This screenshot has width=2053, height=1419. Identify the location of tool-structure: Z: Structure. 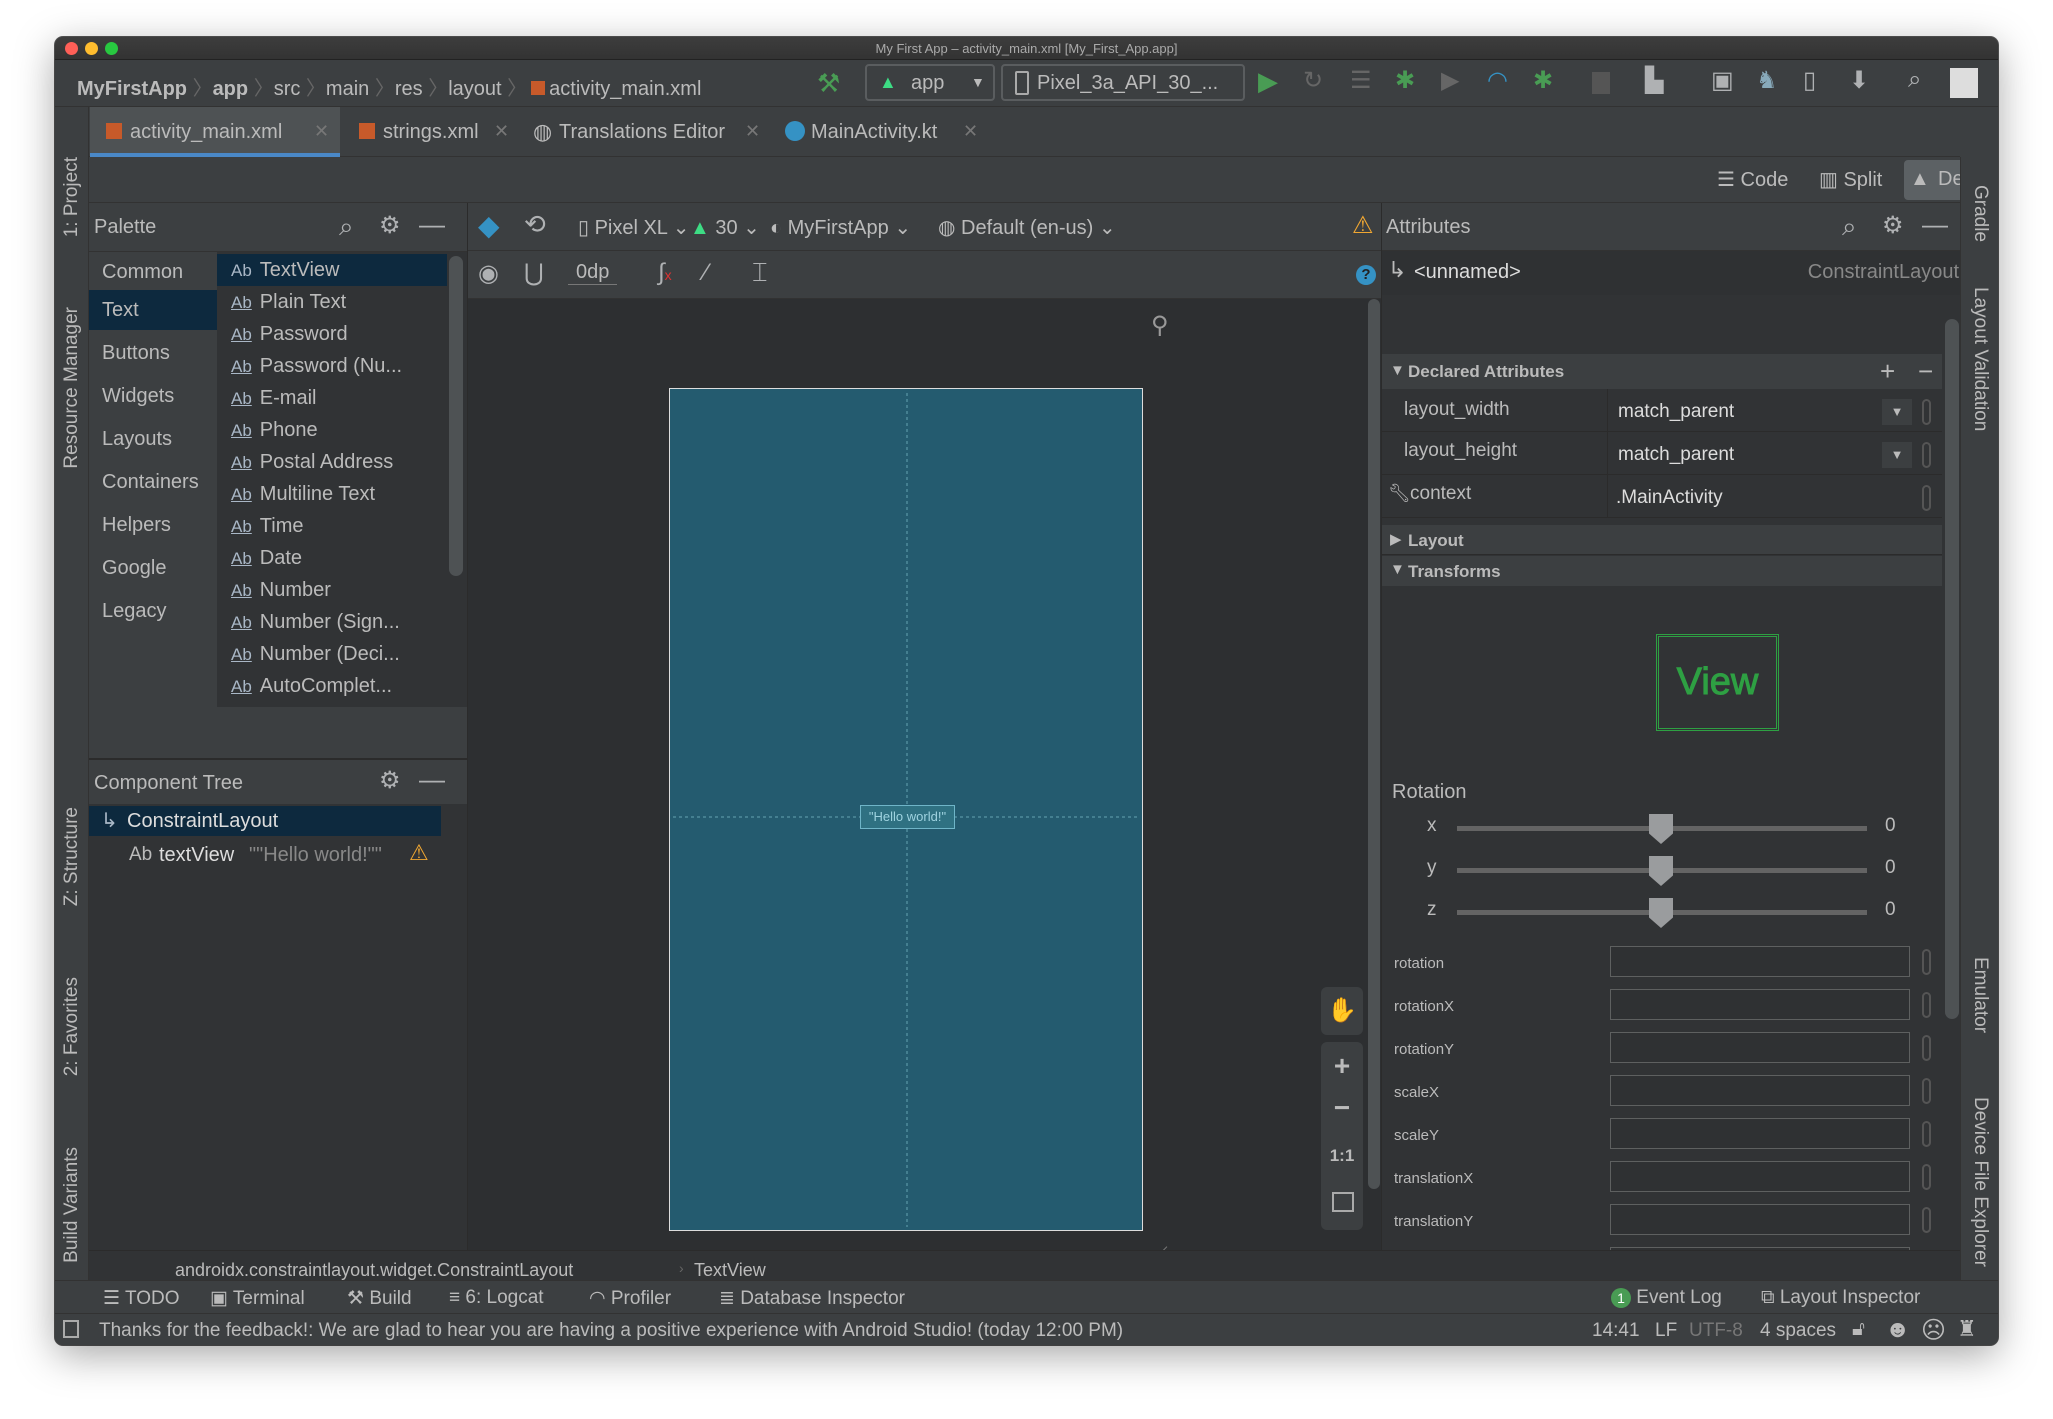
(72, 856).